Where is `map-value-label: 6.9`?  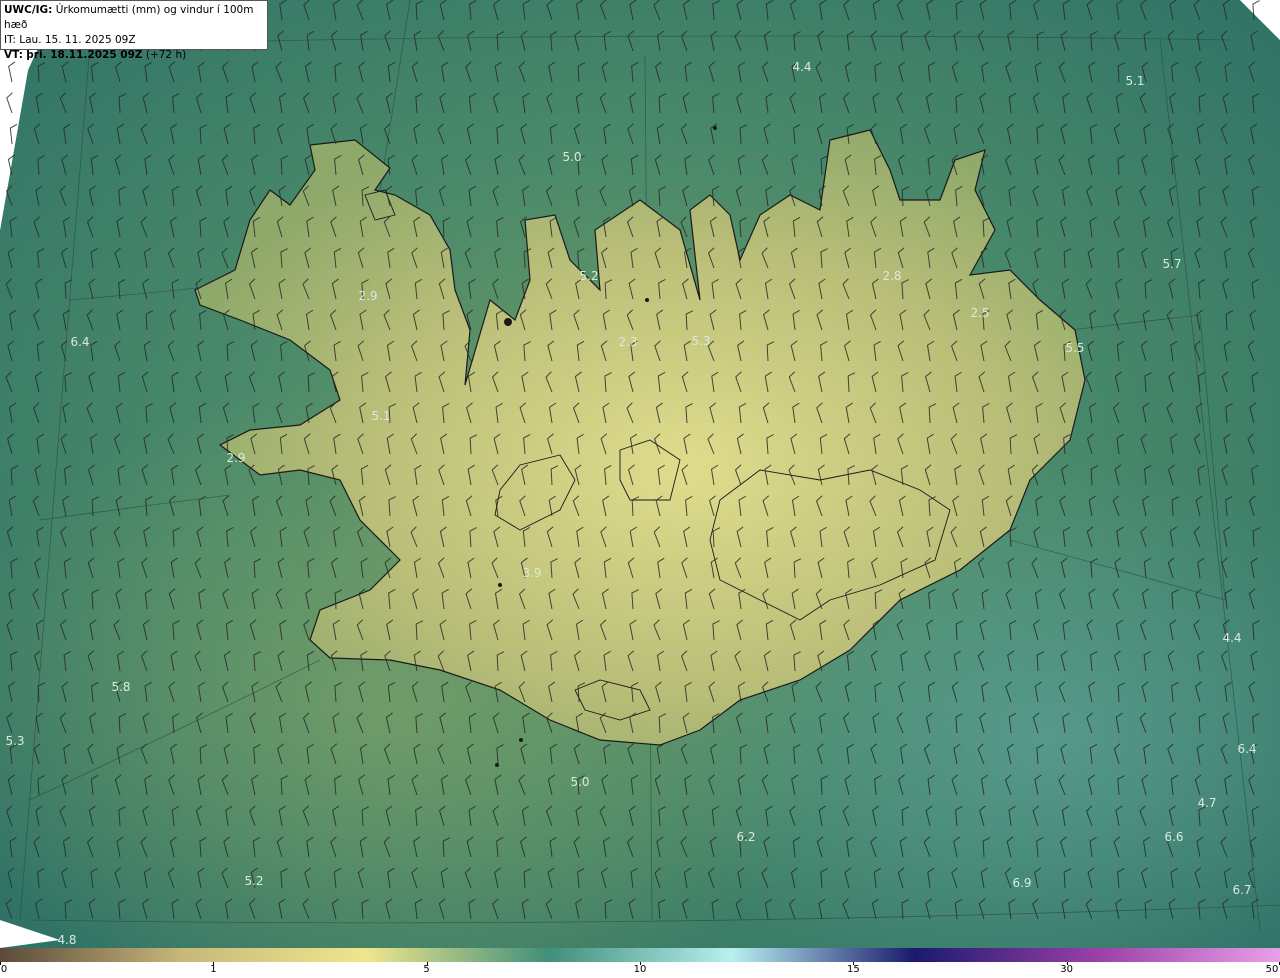 map-value-label: 6.9 is located at coordinates (1021, 883).